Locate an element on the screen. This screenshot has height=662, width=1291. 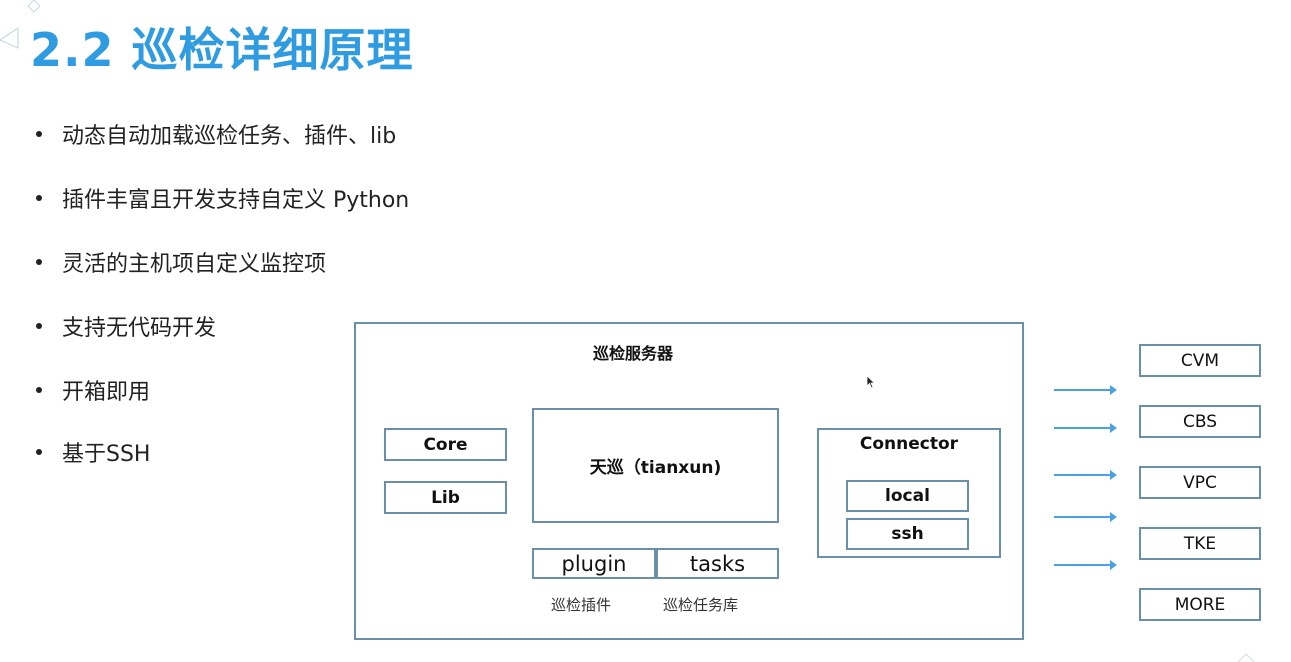
bullet-text: 插件丰富且开发支持自定义 Python is located at coordinates (236, 200).